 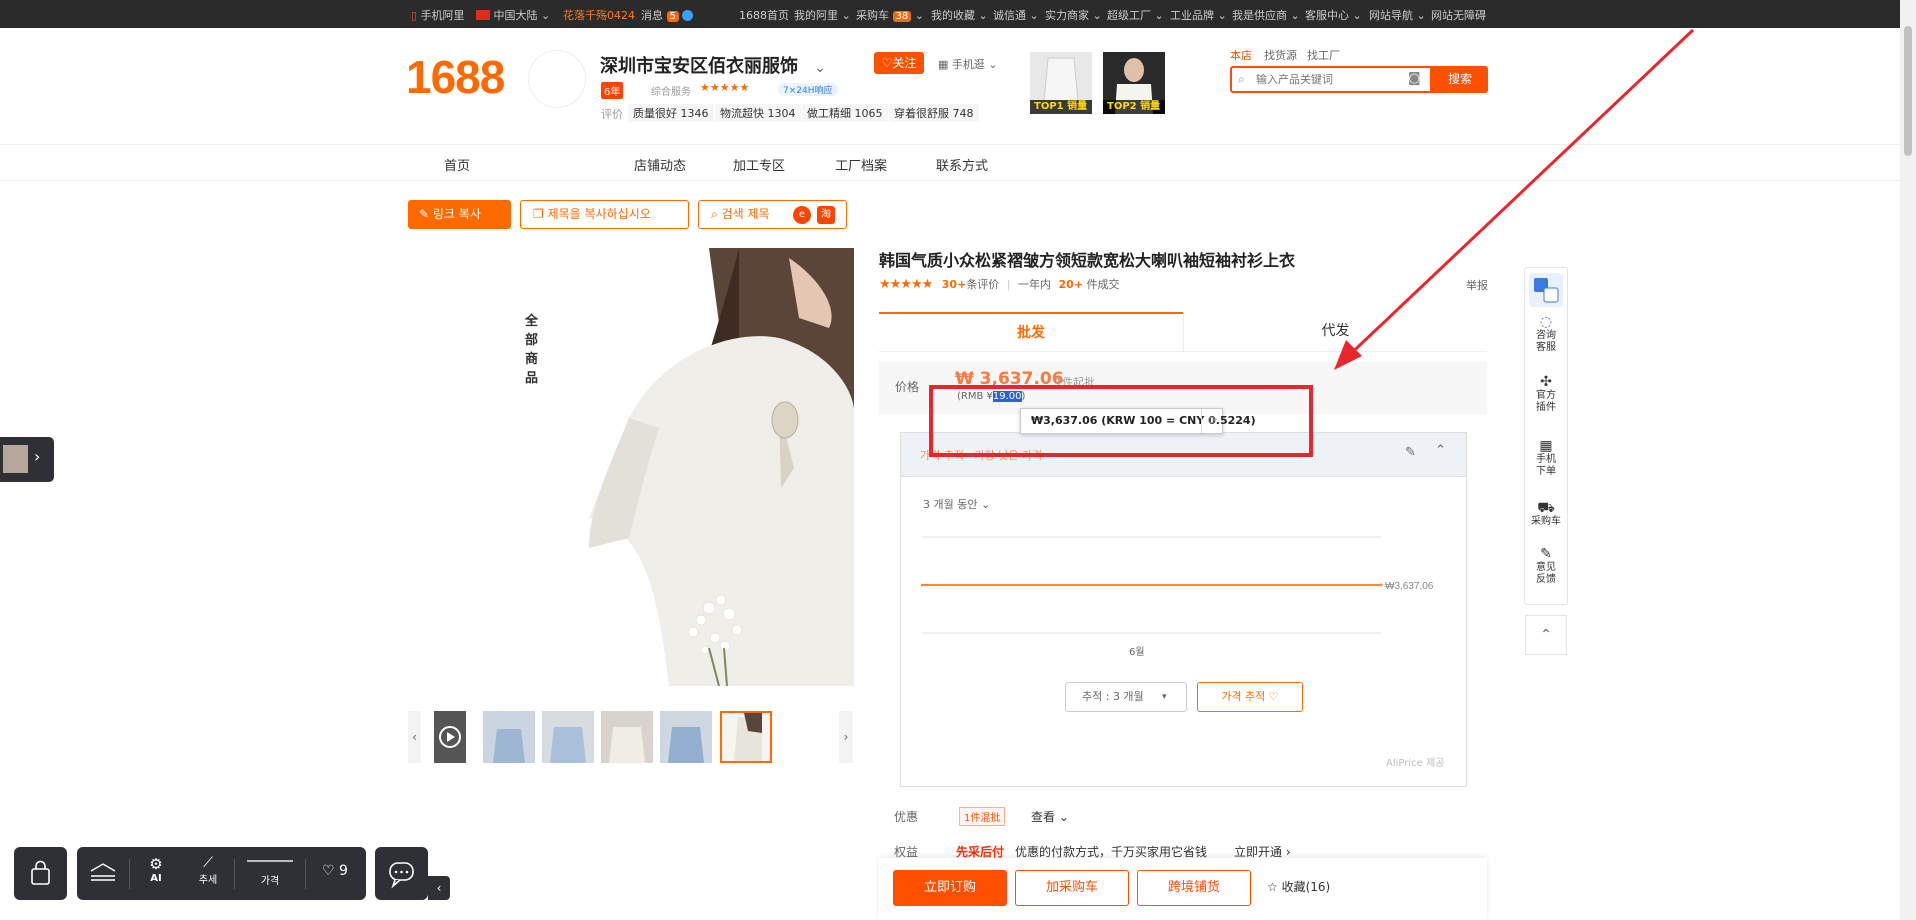 I want to click on top1-product-thumb: TOP1 销量, so click(x=1061, y=83).